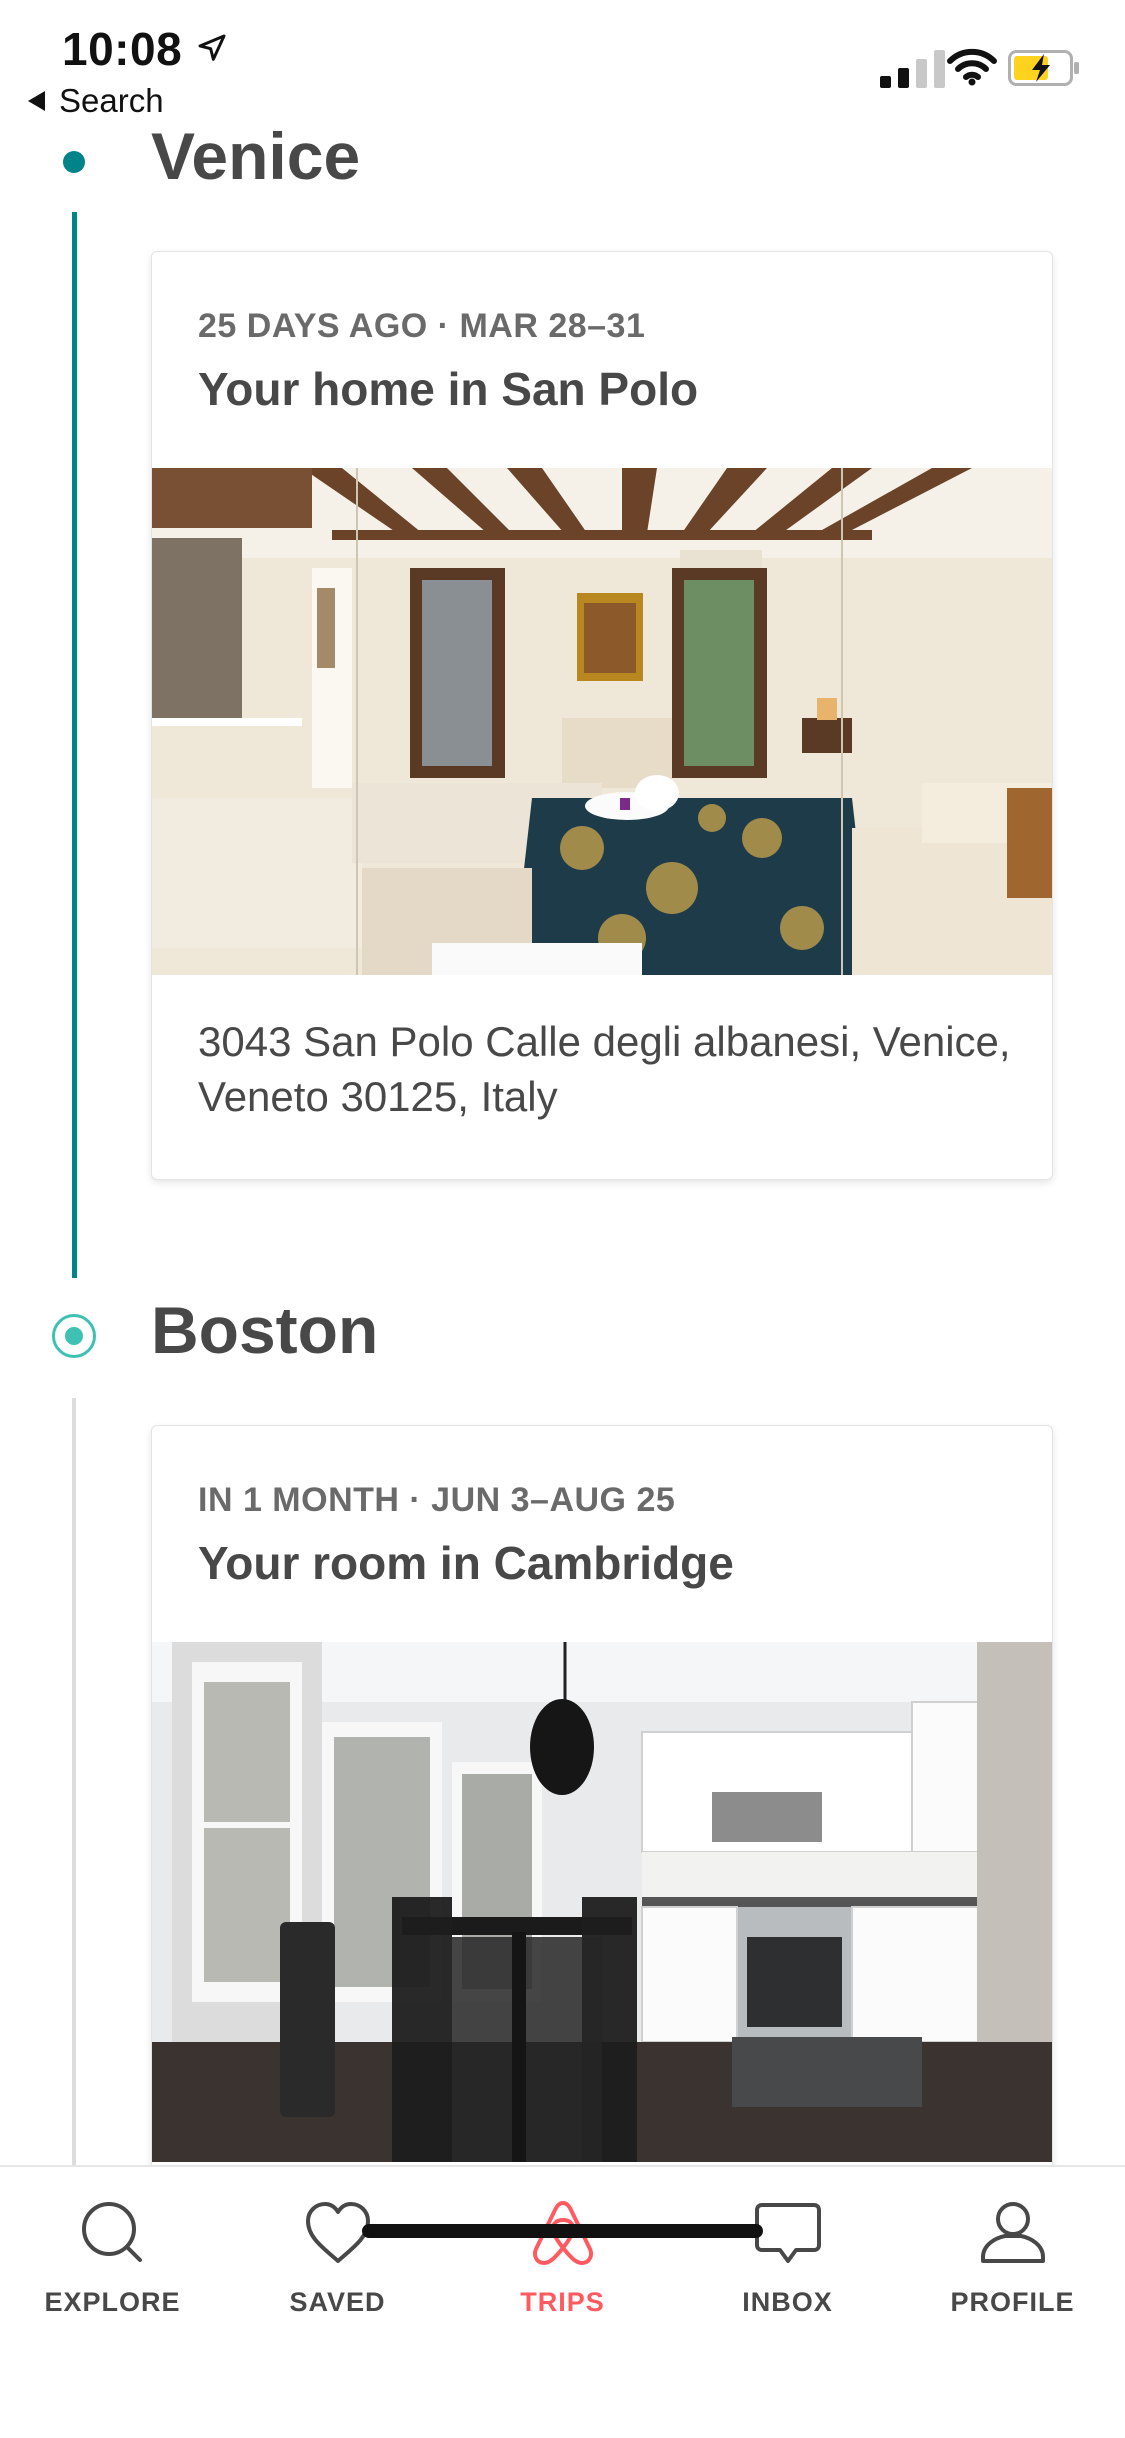 The height and width of the screenshot is (2438, 1125). What do you see at coordinates (1012, 2302) in the screenshot?
I see `tab-label: PROFILE` at bounding box center [1012, 2302].